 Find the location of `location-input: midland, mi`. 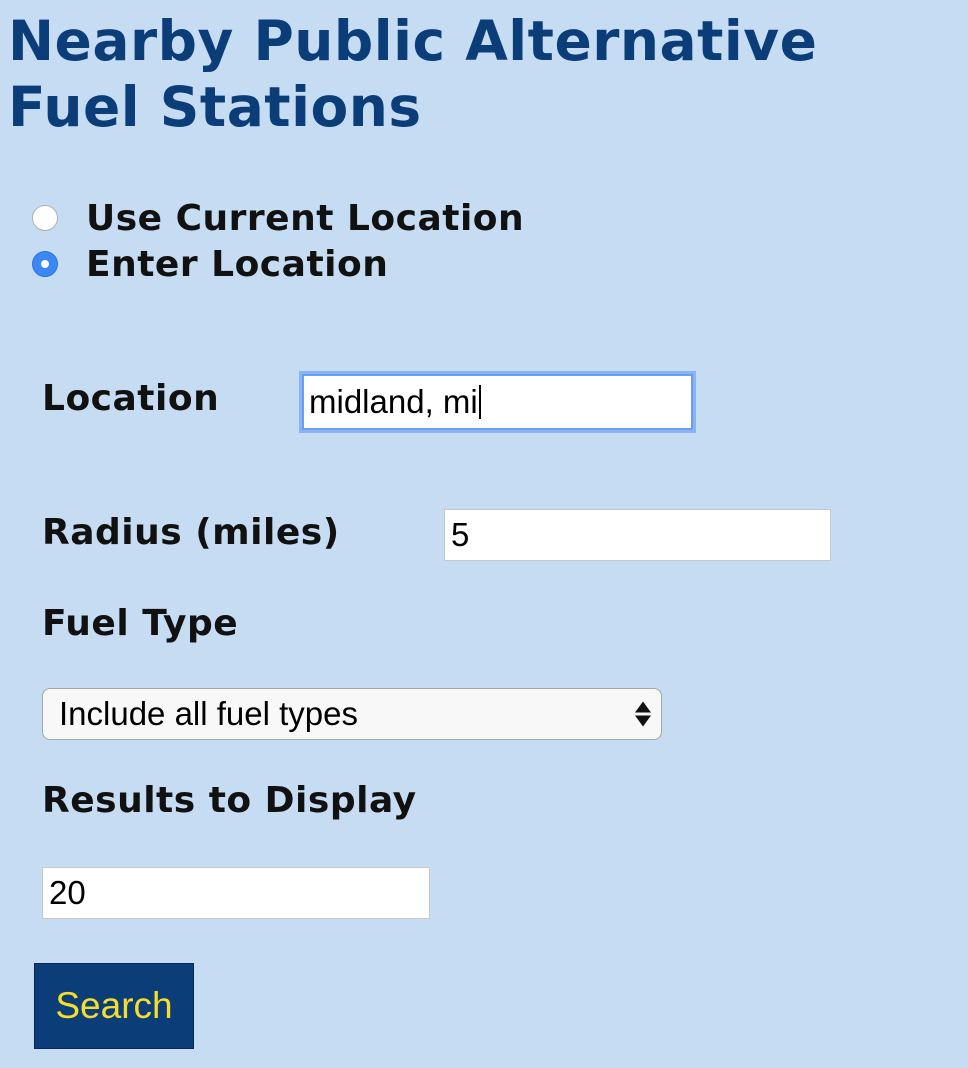

location-input: midland, mi is located at coordinates (497, 402).